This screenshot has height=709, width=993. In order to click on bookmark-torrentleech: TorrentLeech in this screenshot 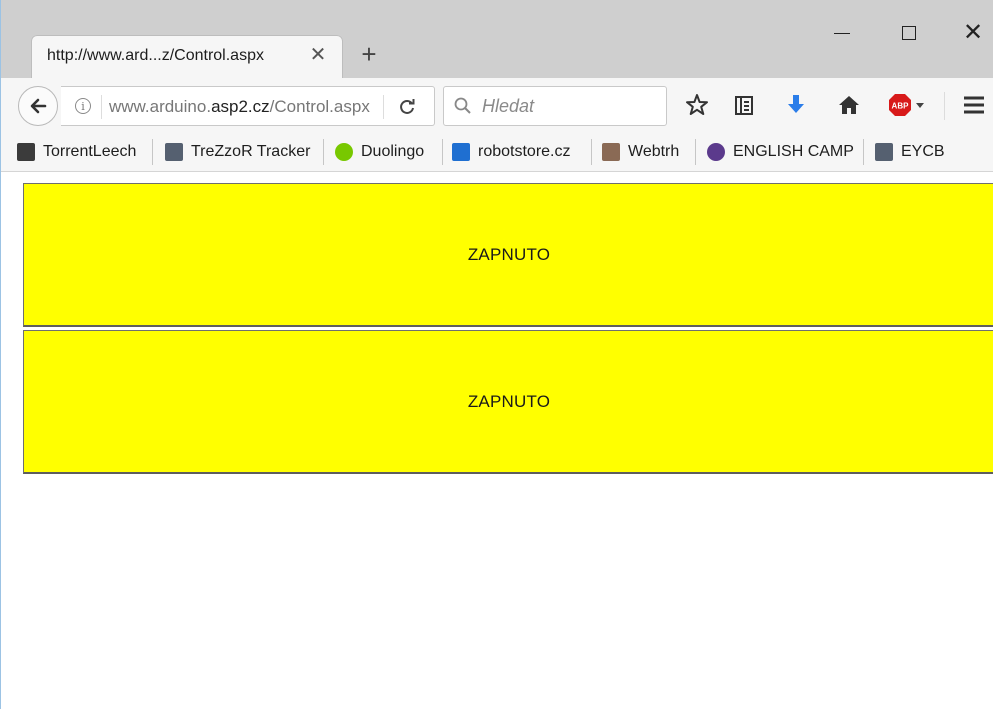, I will do `click(76, 152)`.